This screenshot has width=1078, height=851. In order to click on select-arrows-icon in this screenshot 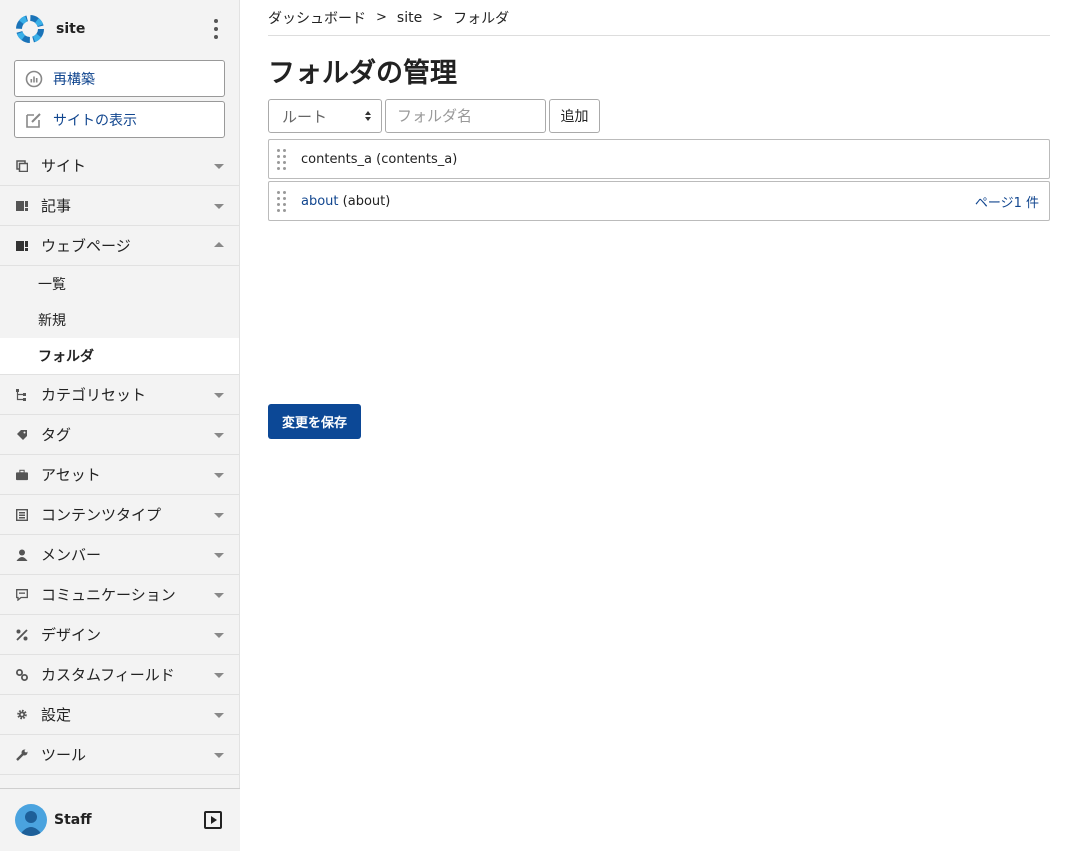, I will do `click(368, 116)`.